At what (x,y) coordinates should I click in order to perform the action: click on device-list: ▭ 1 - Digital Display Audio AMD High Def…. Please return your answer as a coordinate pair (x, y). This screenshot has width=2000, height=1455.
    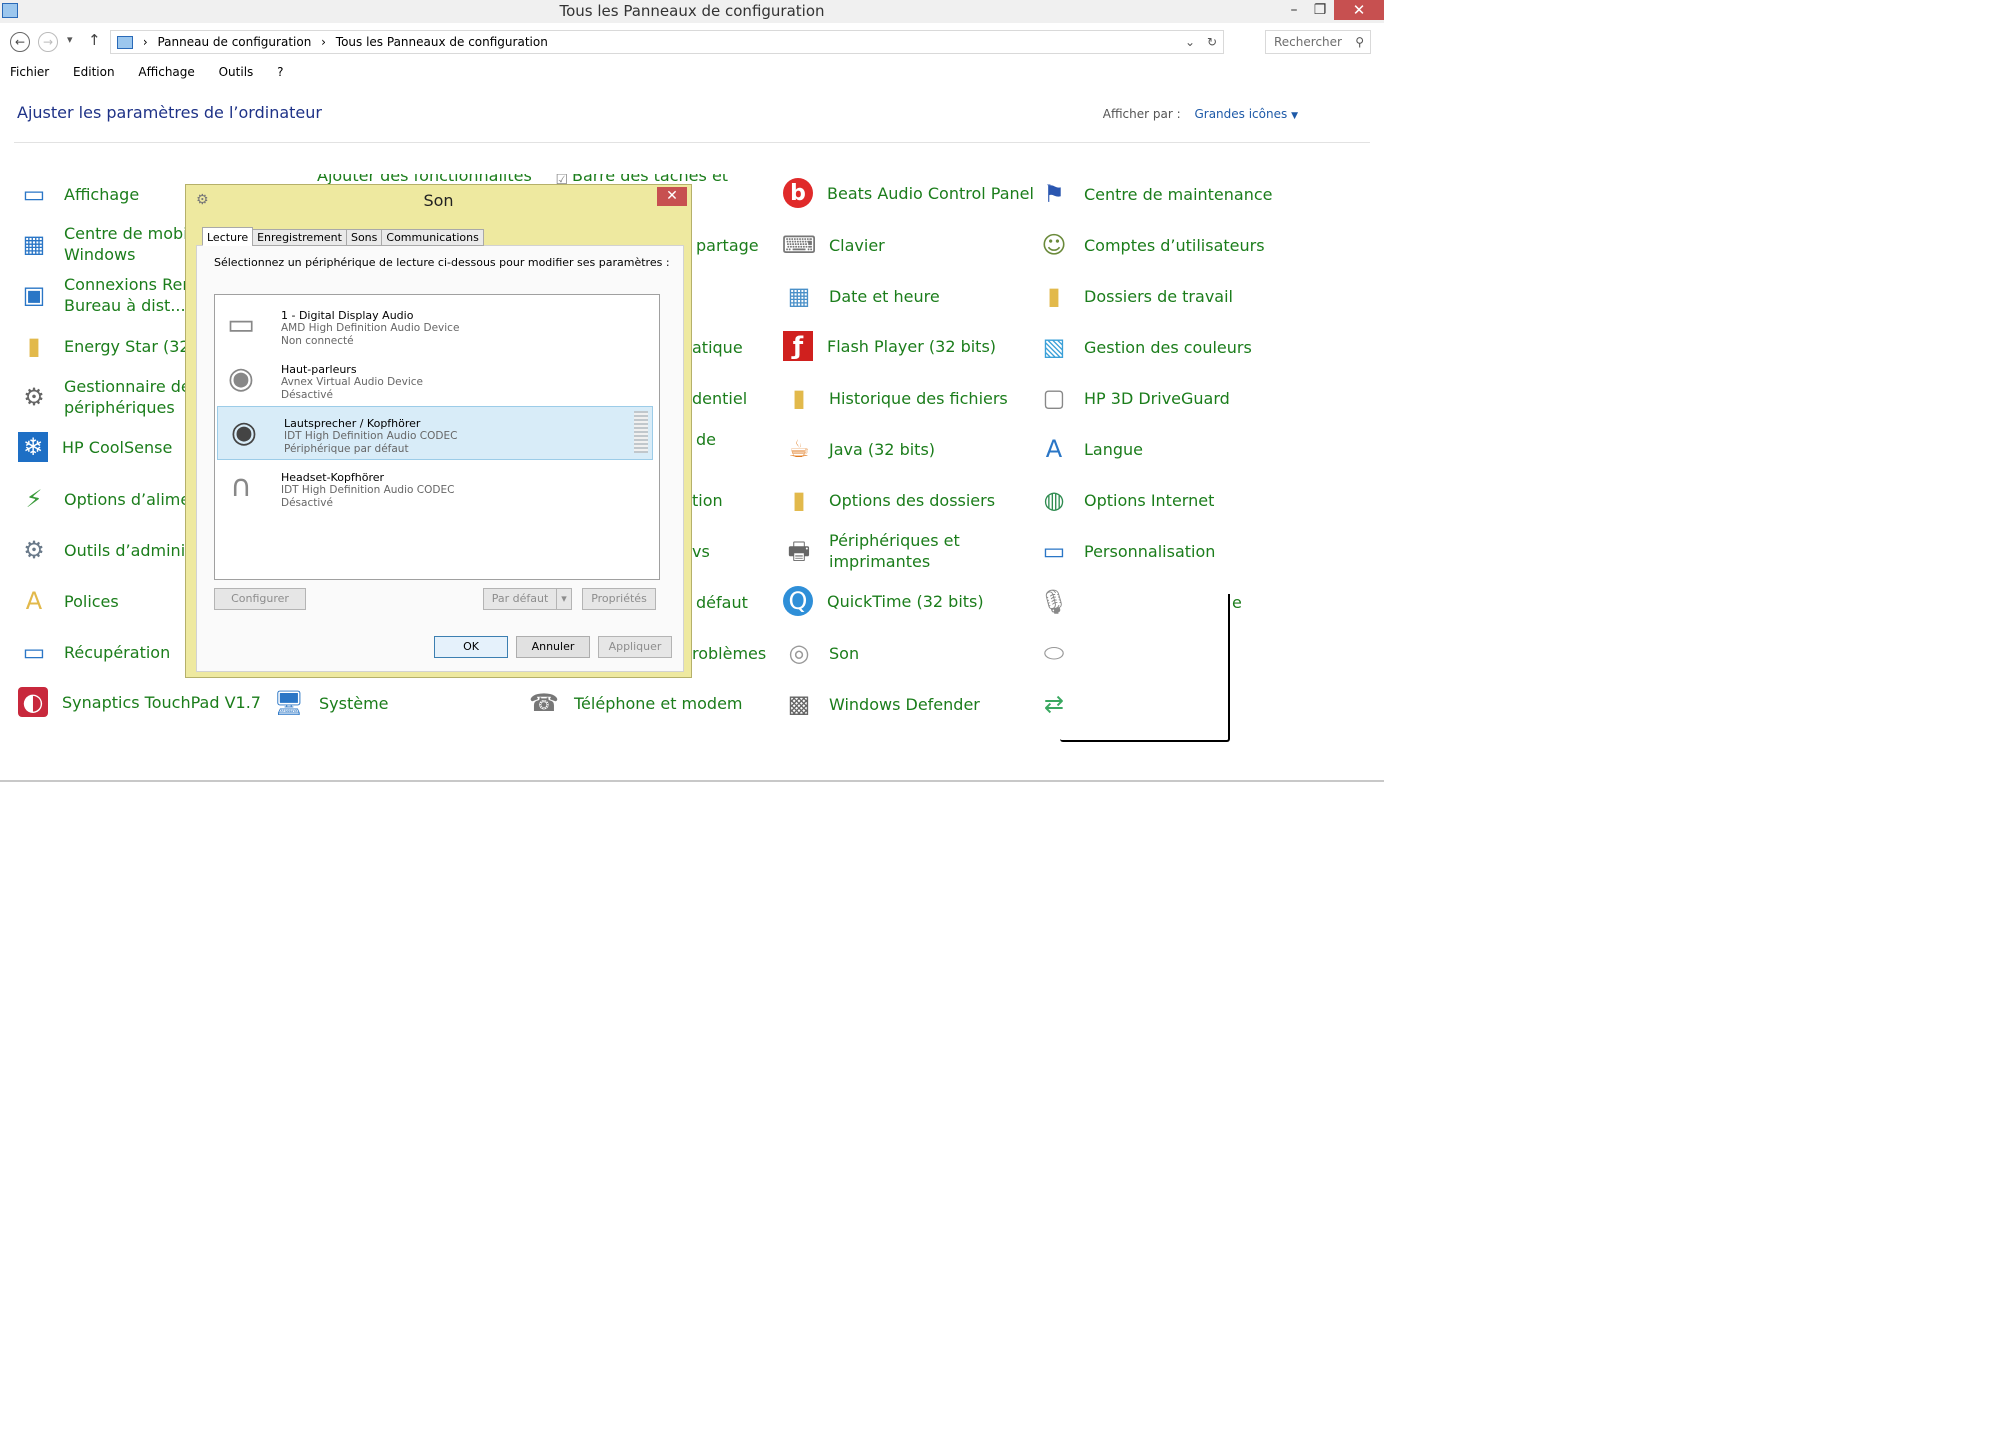
    Looking at the image, I should click on (437, 437).